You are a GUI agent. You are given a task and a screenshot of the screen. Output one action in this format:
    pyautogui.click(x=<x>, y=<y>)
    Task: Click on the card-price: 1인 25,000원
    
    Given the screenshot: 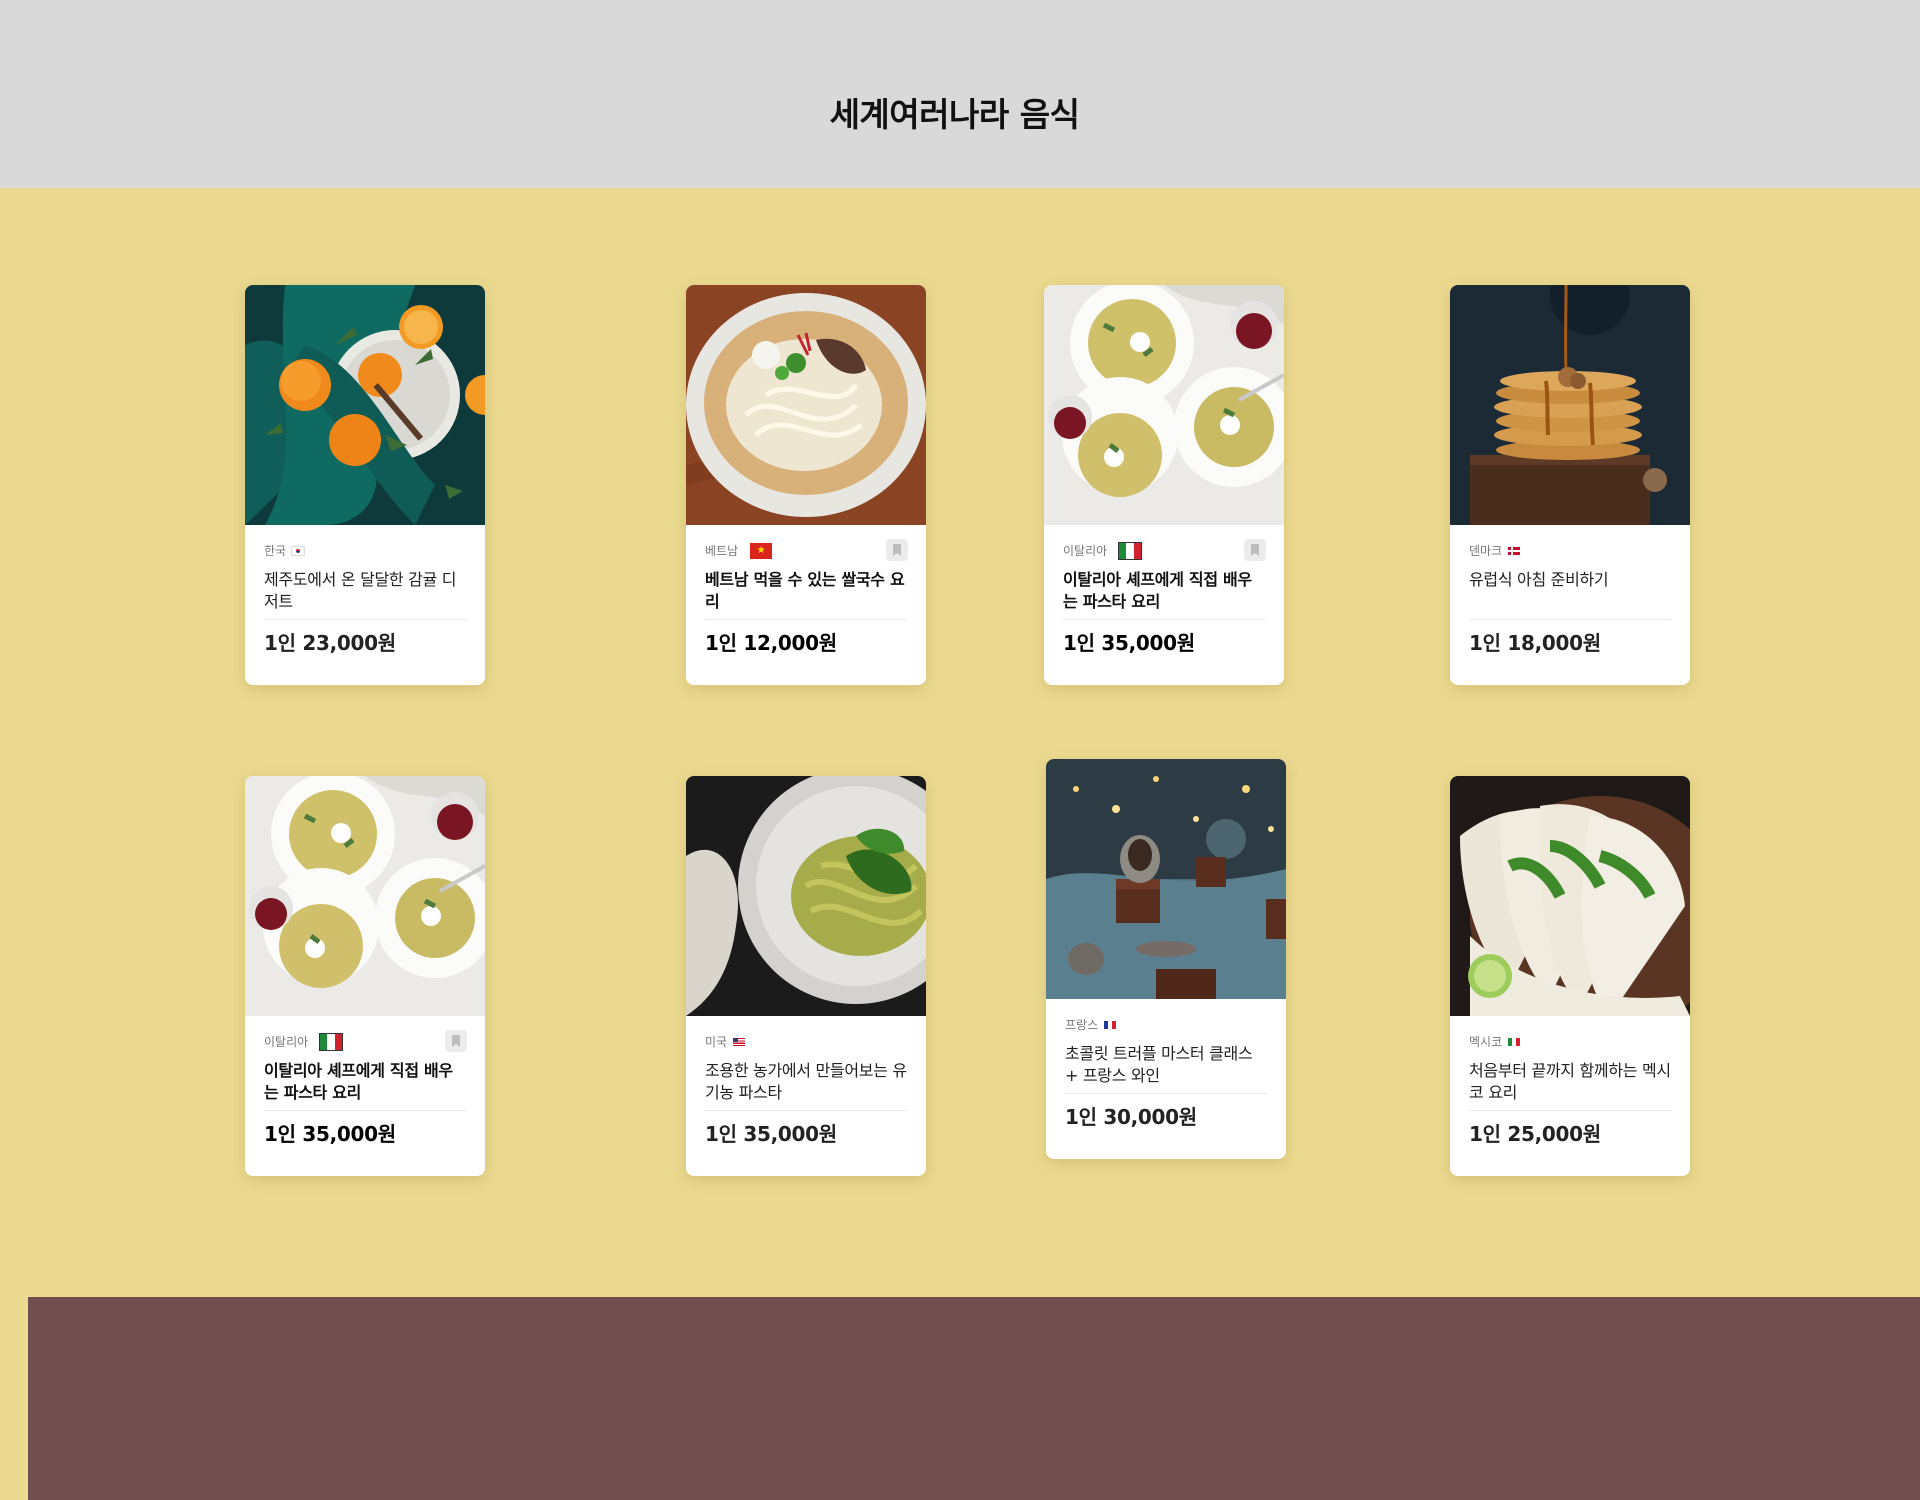 What is the action you would take?
    pyautogui.click(x=1535, y=1134)
    